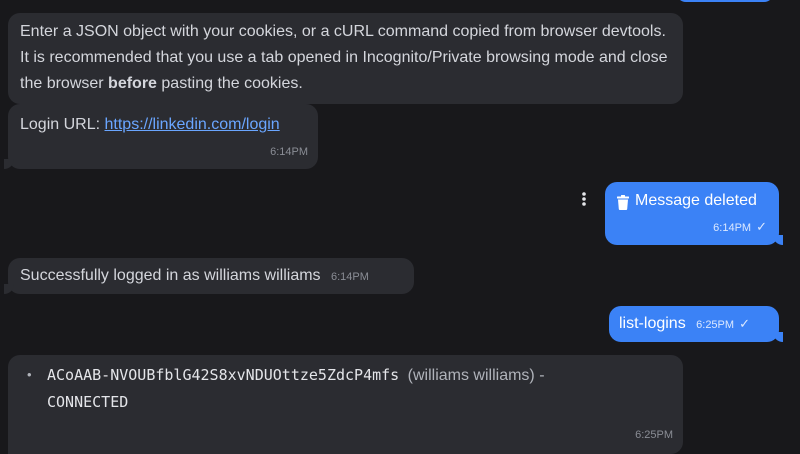  What do you see at coordinates (624, 201) in the screenshot?
I see `trash-icon` at bounding box center [624, 201].